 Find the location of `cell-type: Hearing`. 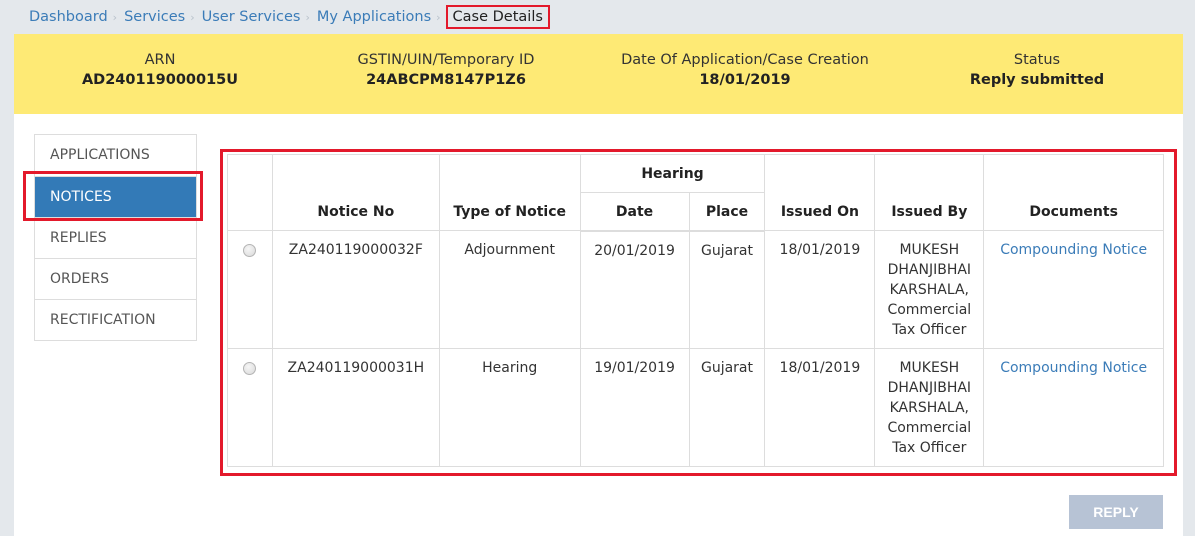

cell-type: Hearing is located at coordinates (509, 407).